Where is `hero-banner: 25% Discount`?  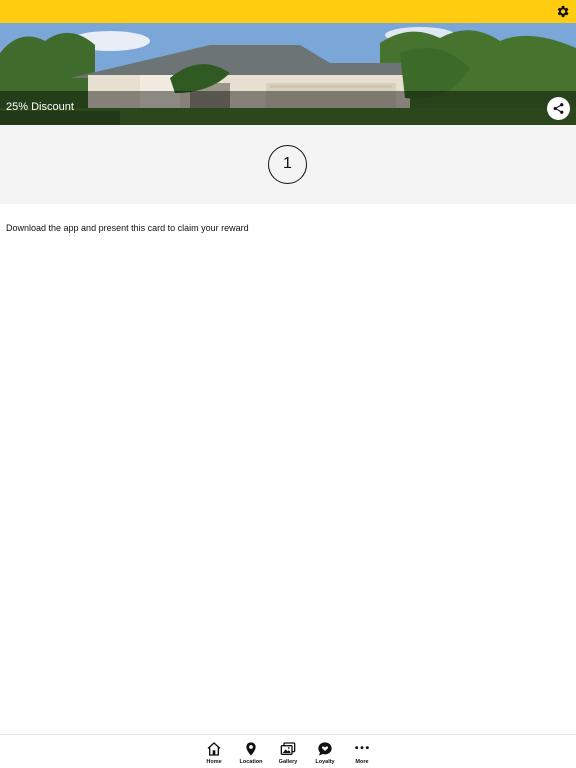
hero-banner: 25% Discount is located at coordinates (288, 74).